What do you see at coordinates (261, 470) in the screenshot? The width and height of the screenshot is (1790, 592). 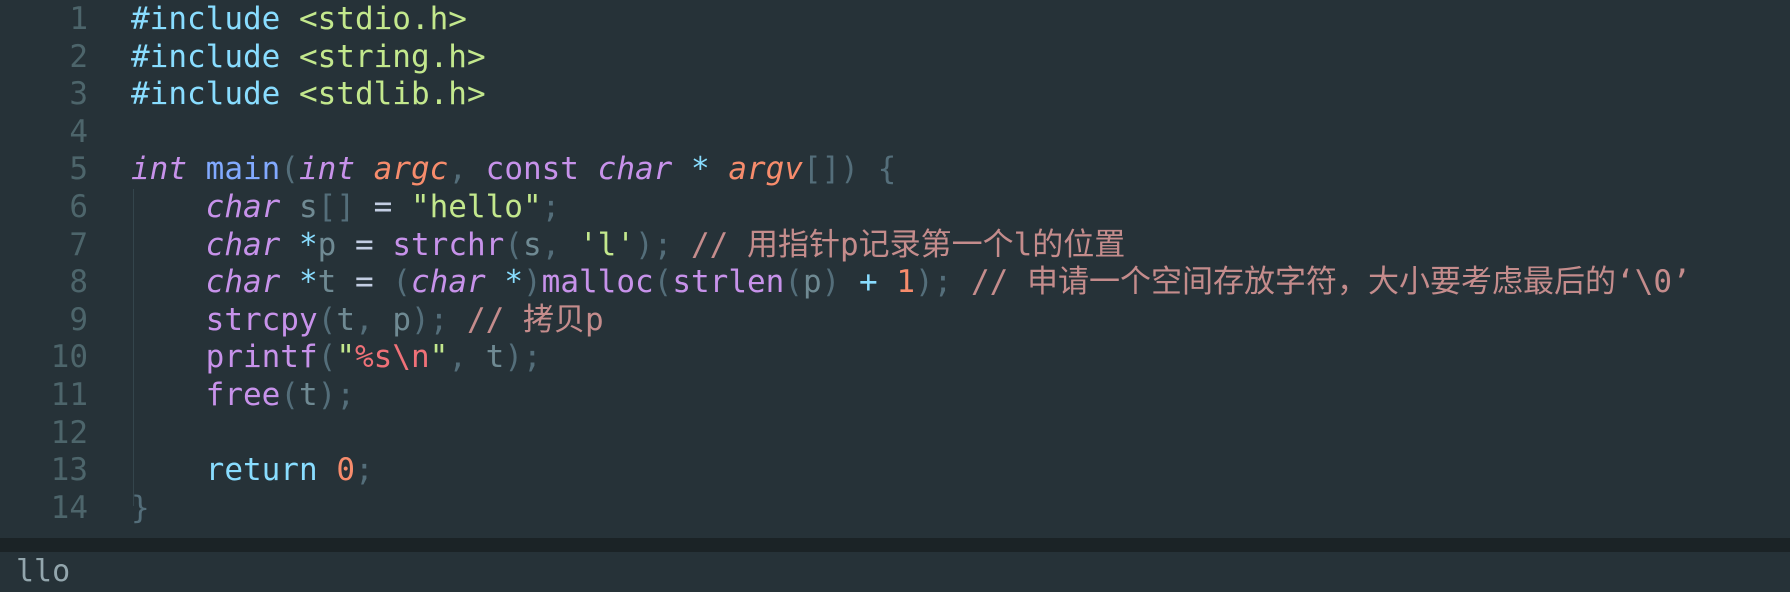 I see `code-token: return` at bounding box center [261, 470].